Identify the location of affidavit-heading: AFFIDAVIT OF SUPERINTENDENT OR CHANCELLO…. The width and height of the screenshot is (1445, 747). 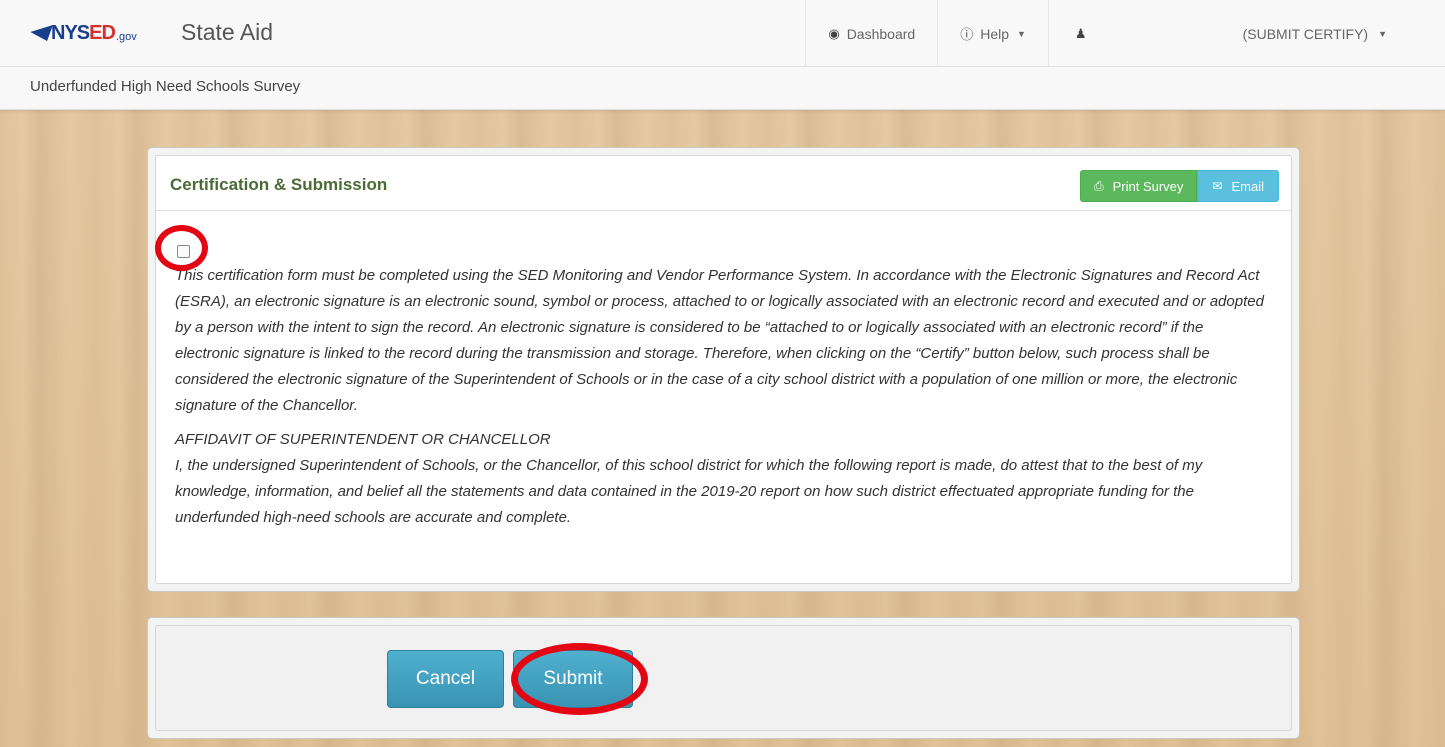
(363, 439).